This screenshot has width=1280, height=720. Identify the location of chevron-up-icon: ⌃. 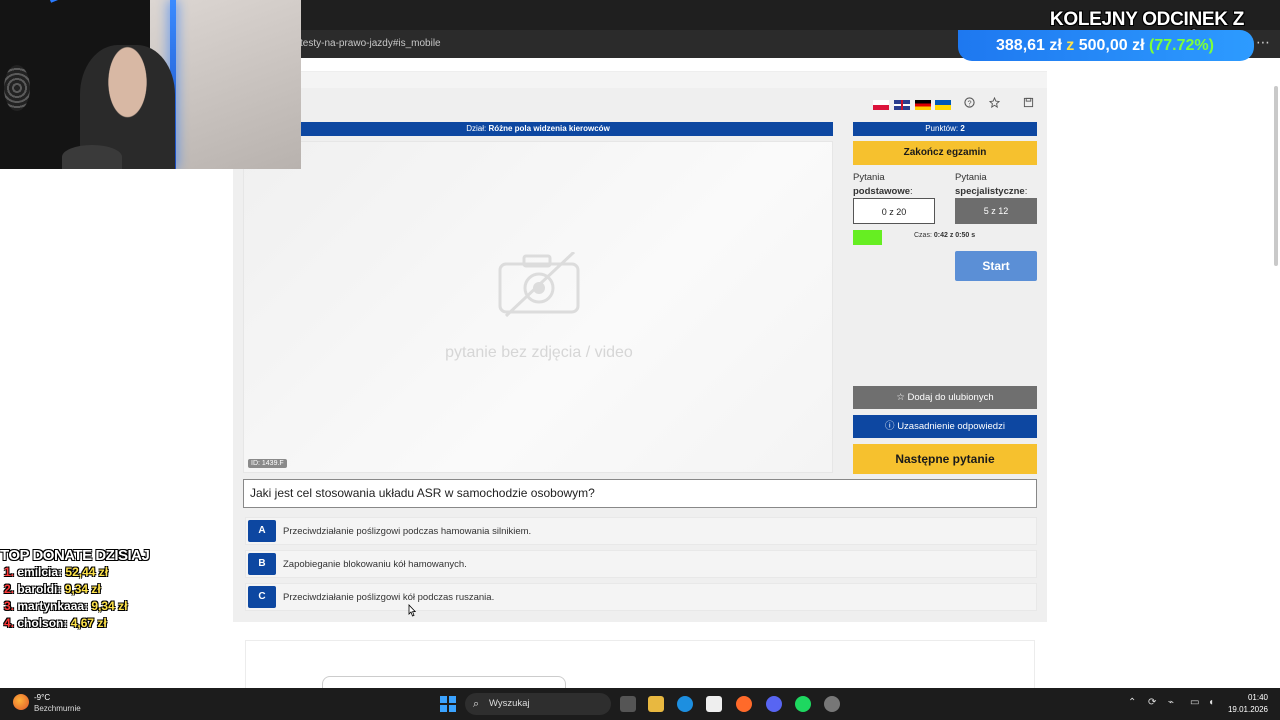
(1132, 702).